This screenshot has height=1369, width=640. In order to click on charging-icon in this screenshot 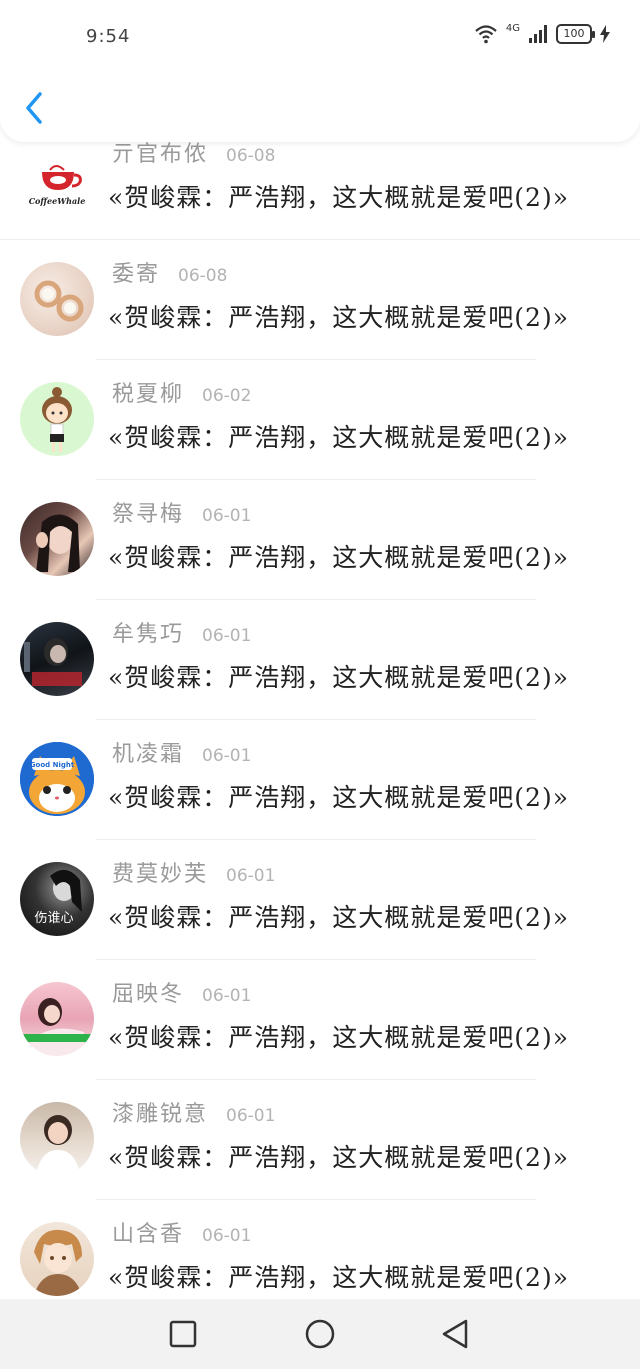, I will do `click(605, 34)`.